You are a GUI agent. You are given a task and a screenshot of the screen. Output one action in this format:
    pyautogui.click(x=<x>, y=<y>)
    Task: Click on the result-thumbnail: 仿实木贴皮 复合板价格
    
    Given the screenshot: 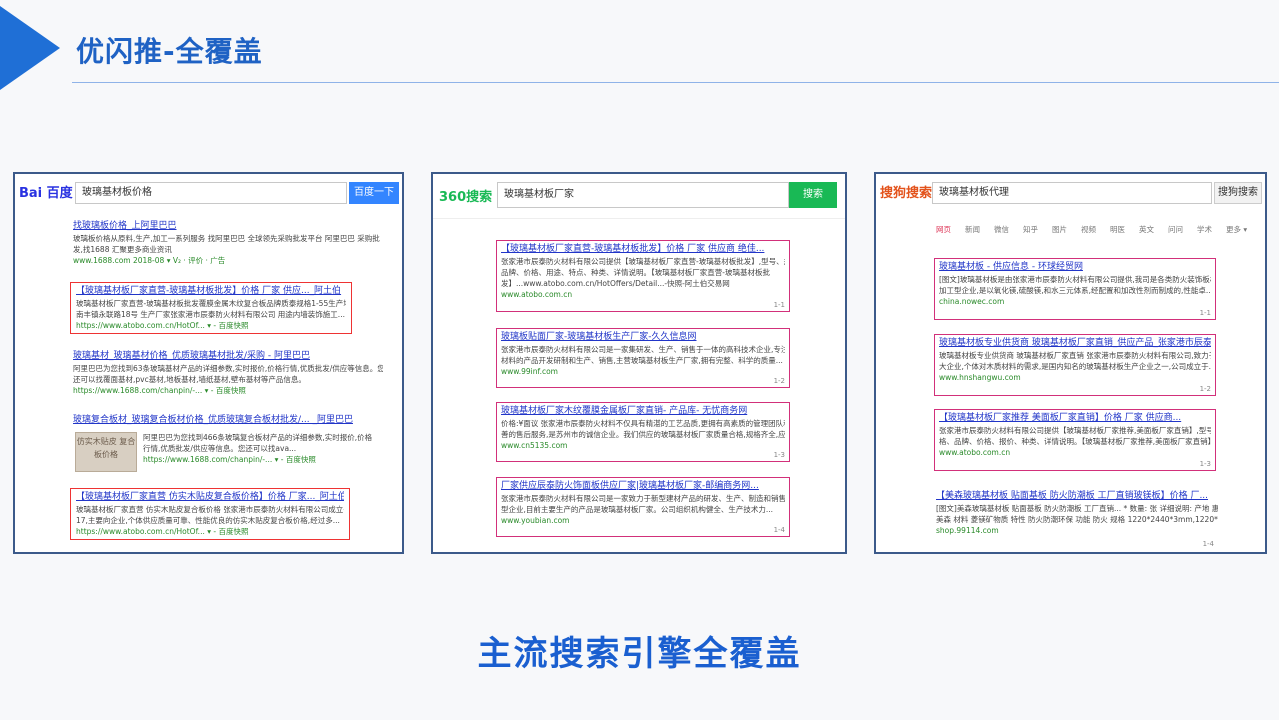 What is the action you would take?
    pyautogui.click(x=106, y=452)
    